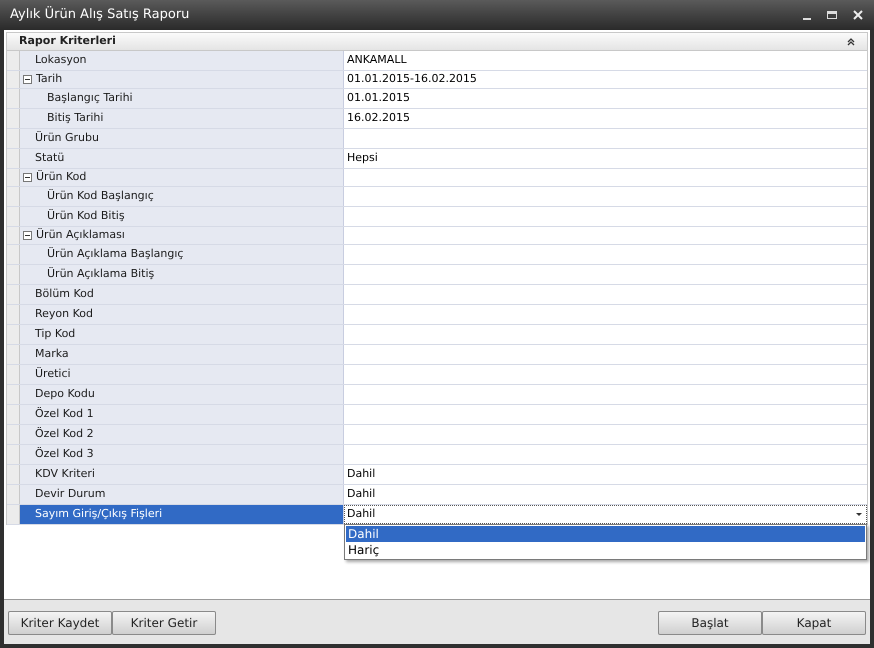 Image resolution: width=874 pixels, height=648 pixels. What do you see at coordinates (859, 514) in the screenshot?
I see `caret-icon` at bounding box center [859, 514].